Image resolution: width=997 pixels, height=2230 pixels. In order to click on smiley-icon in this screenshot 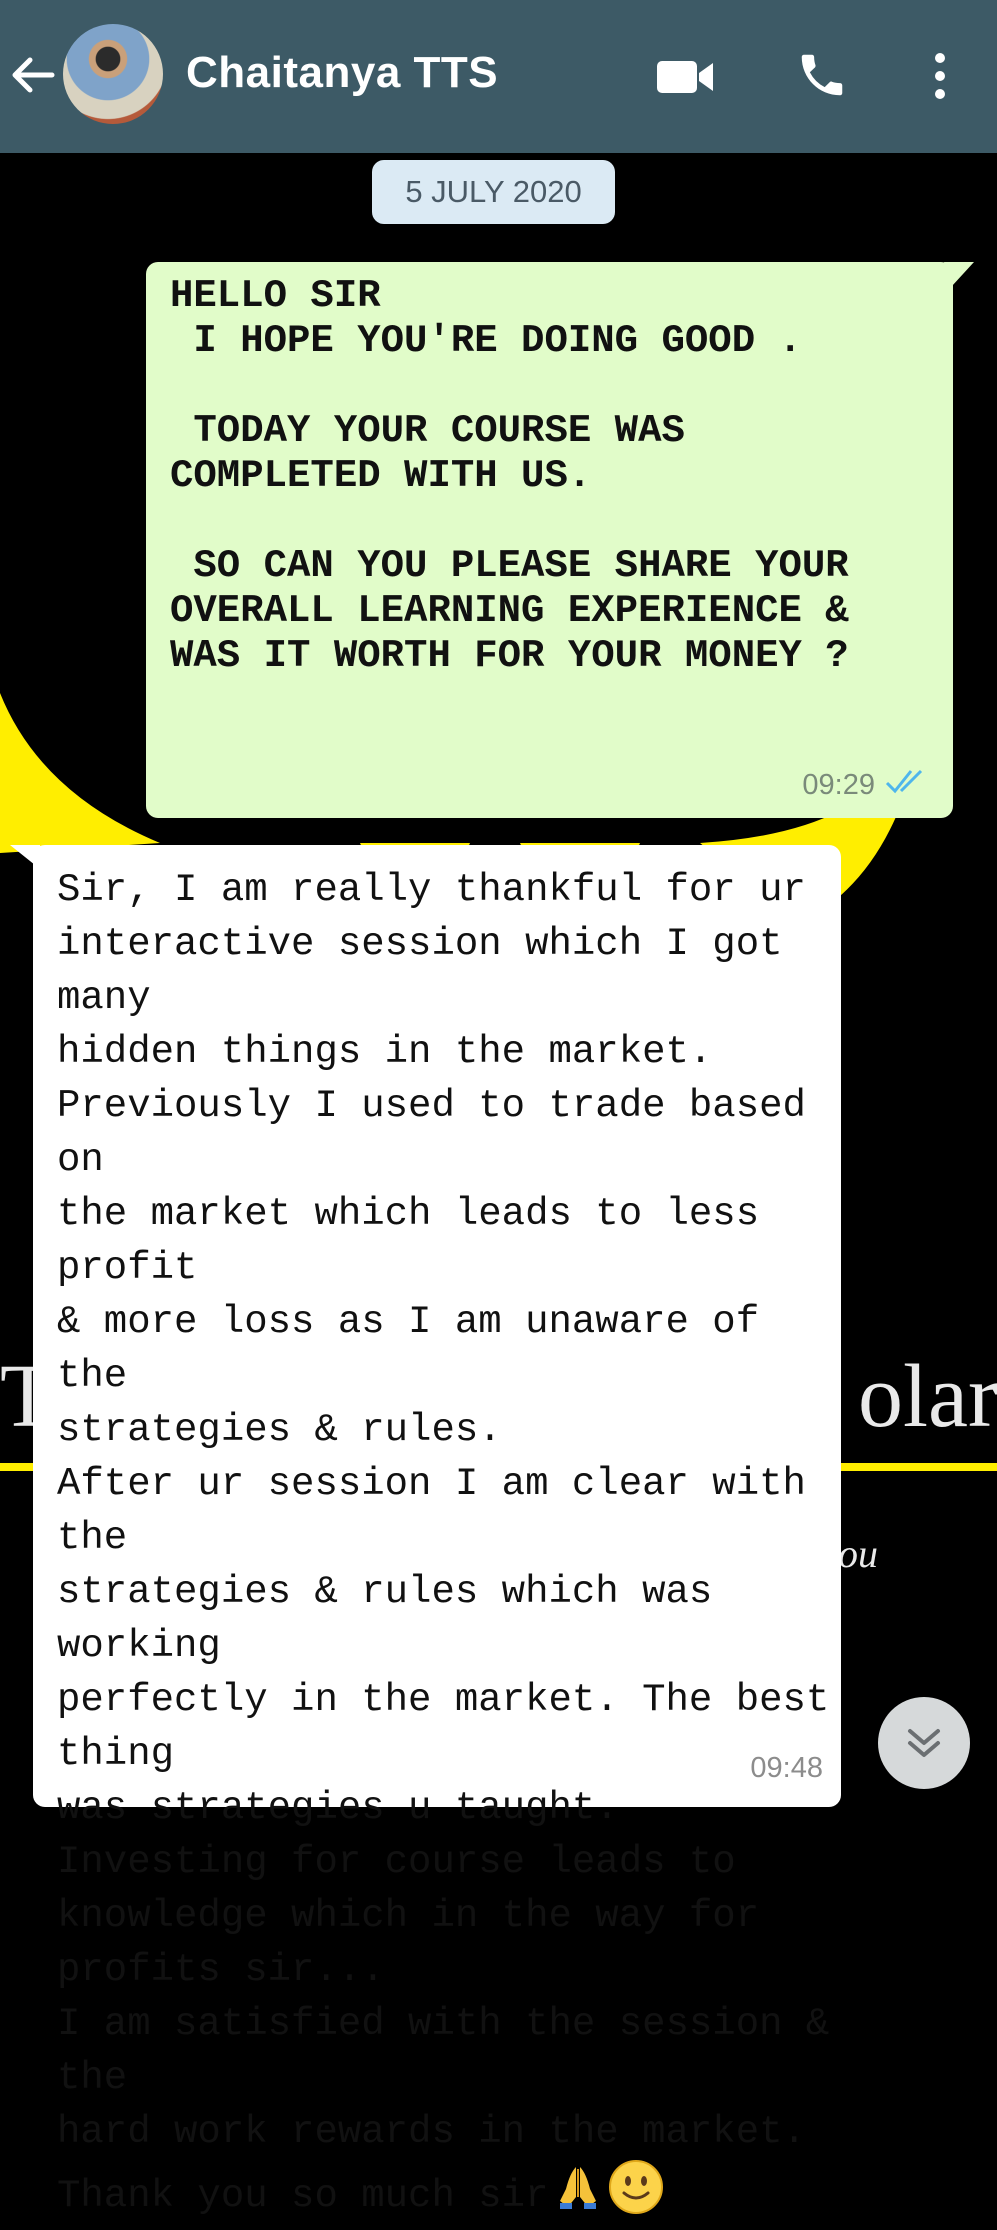, I will do `click(636, 2194)`.